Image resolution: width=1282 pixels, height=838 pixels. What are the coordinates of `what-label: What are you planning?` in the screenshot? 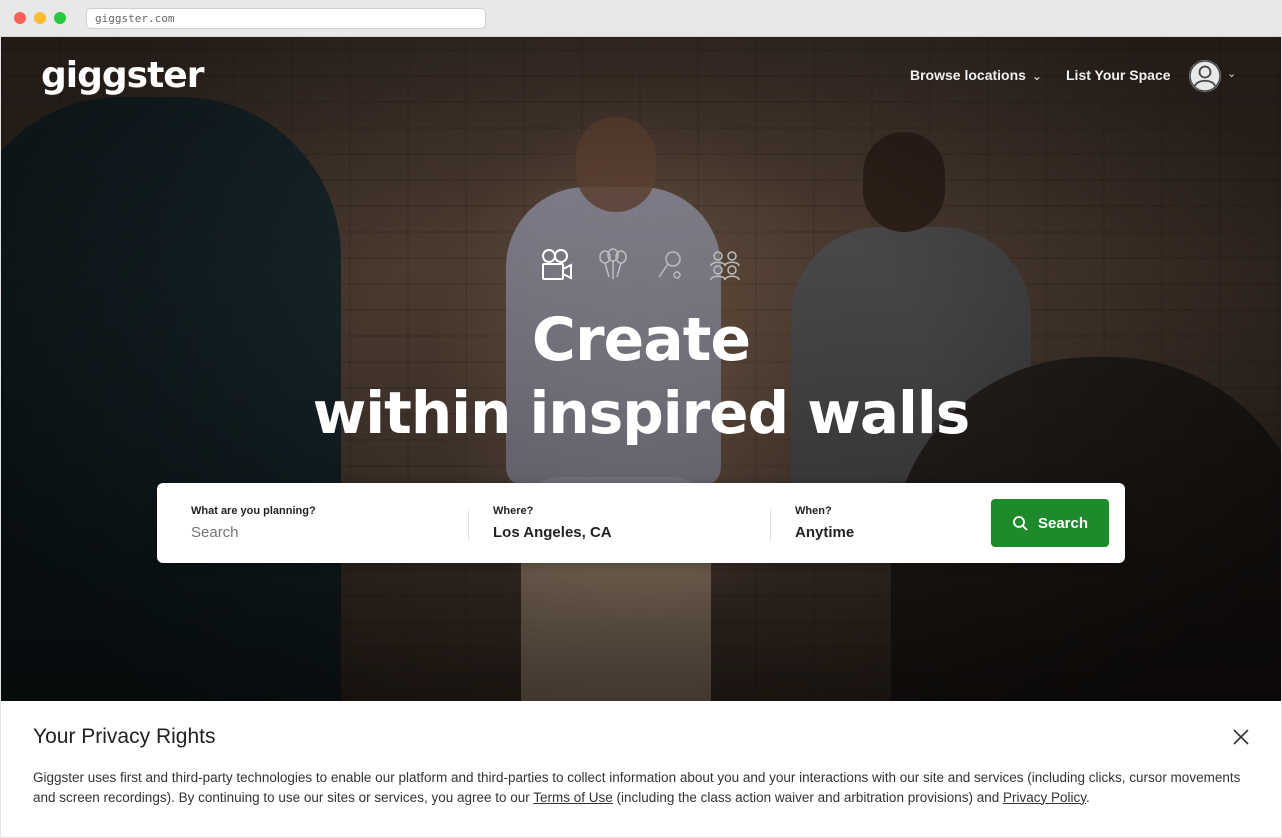 It's located at (253, 511).